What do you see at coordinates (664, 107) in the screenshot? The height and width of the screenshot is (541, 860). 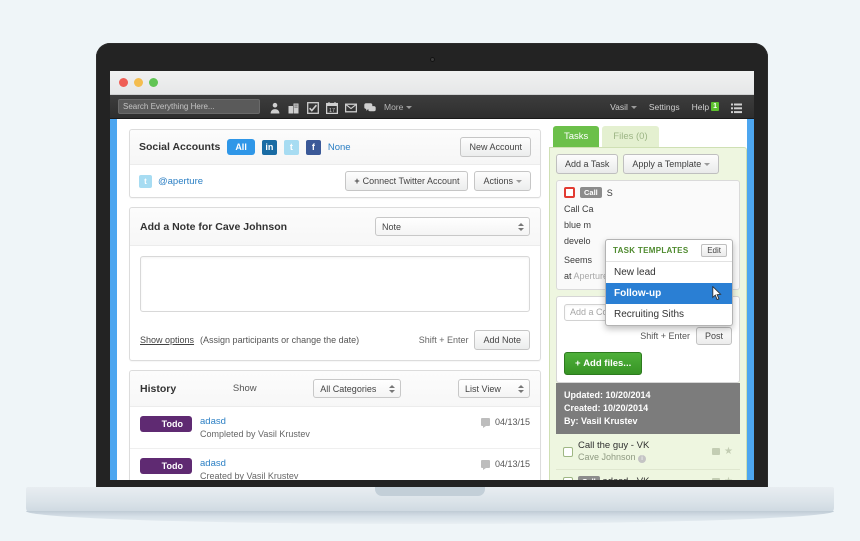 I see `settings-link: Settings` at bounding box center [664, 107].